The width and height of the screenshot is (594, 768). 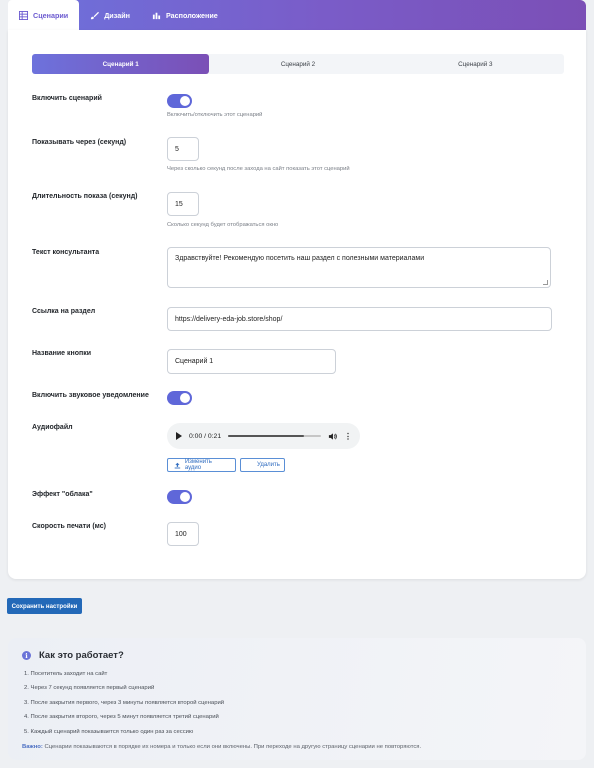 I want to click on enable-scenario-label: Включить сценарий, so click(x=67, y=98).